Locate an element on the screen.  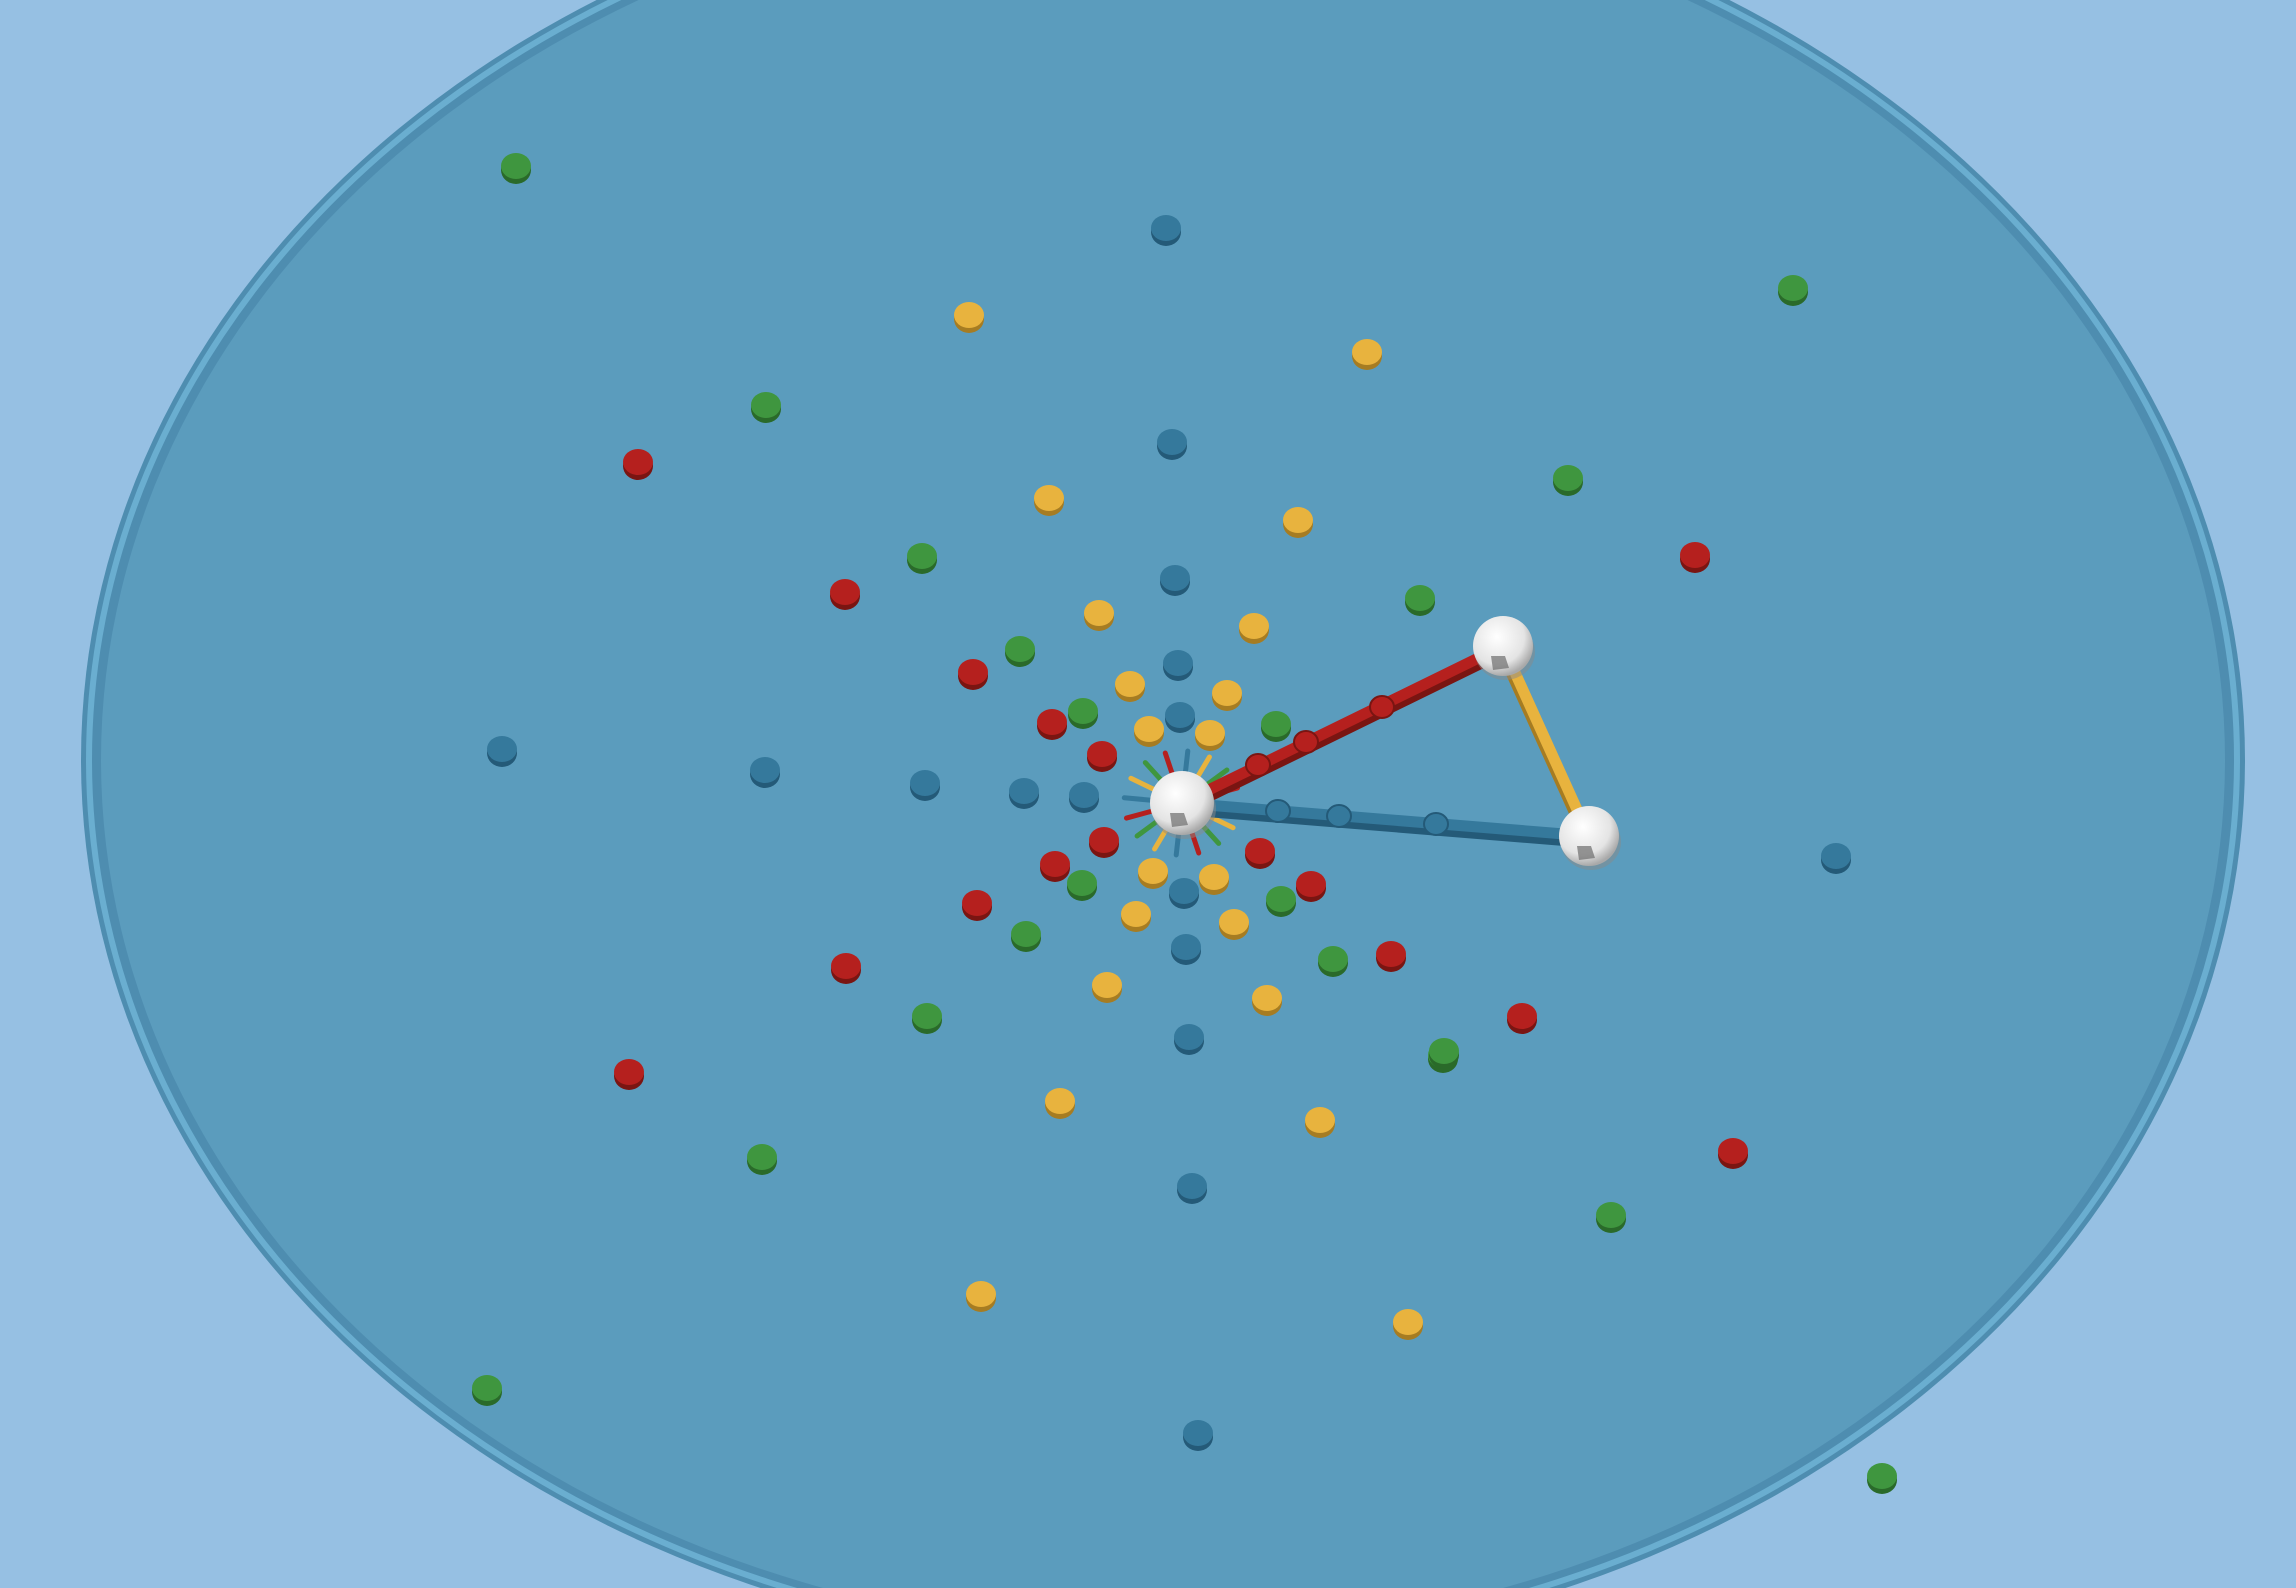
blue-rod-bead is located at coordinates (1436, 824).